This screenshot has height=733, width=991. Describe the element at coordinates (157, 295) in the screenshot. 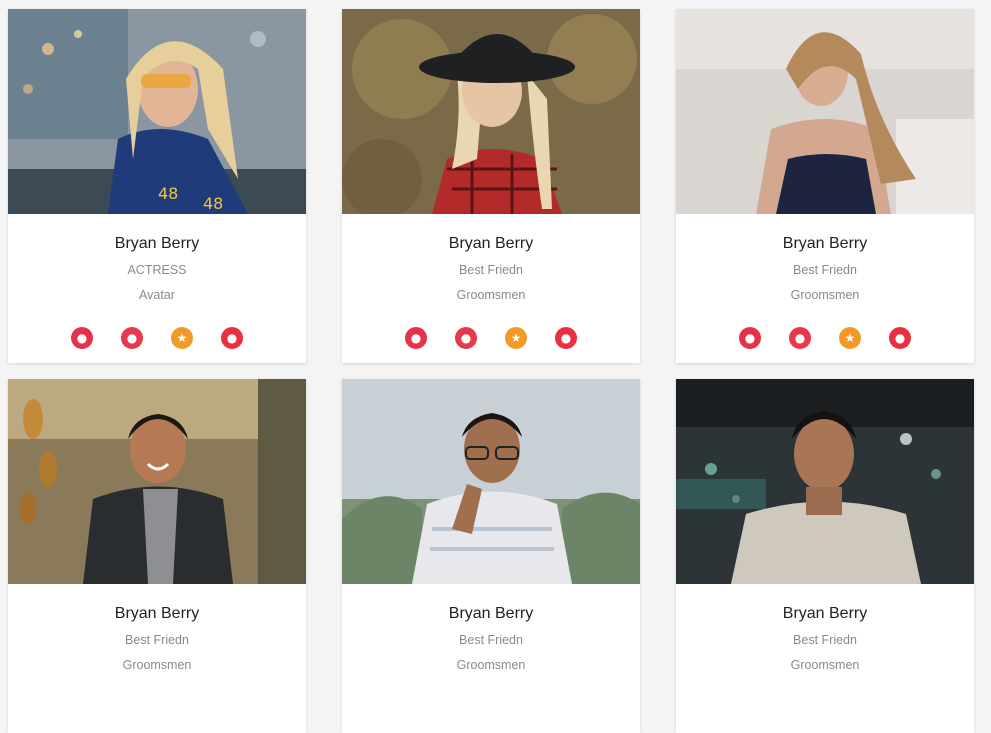

I see `member-subtitle: Avatar` at that location.